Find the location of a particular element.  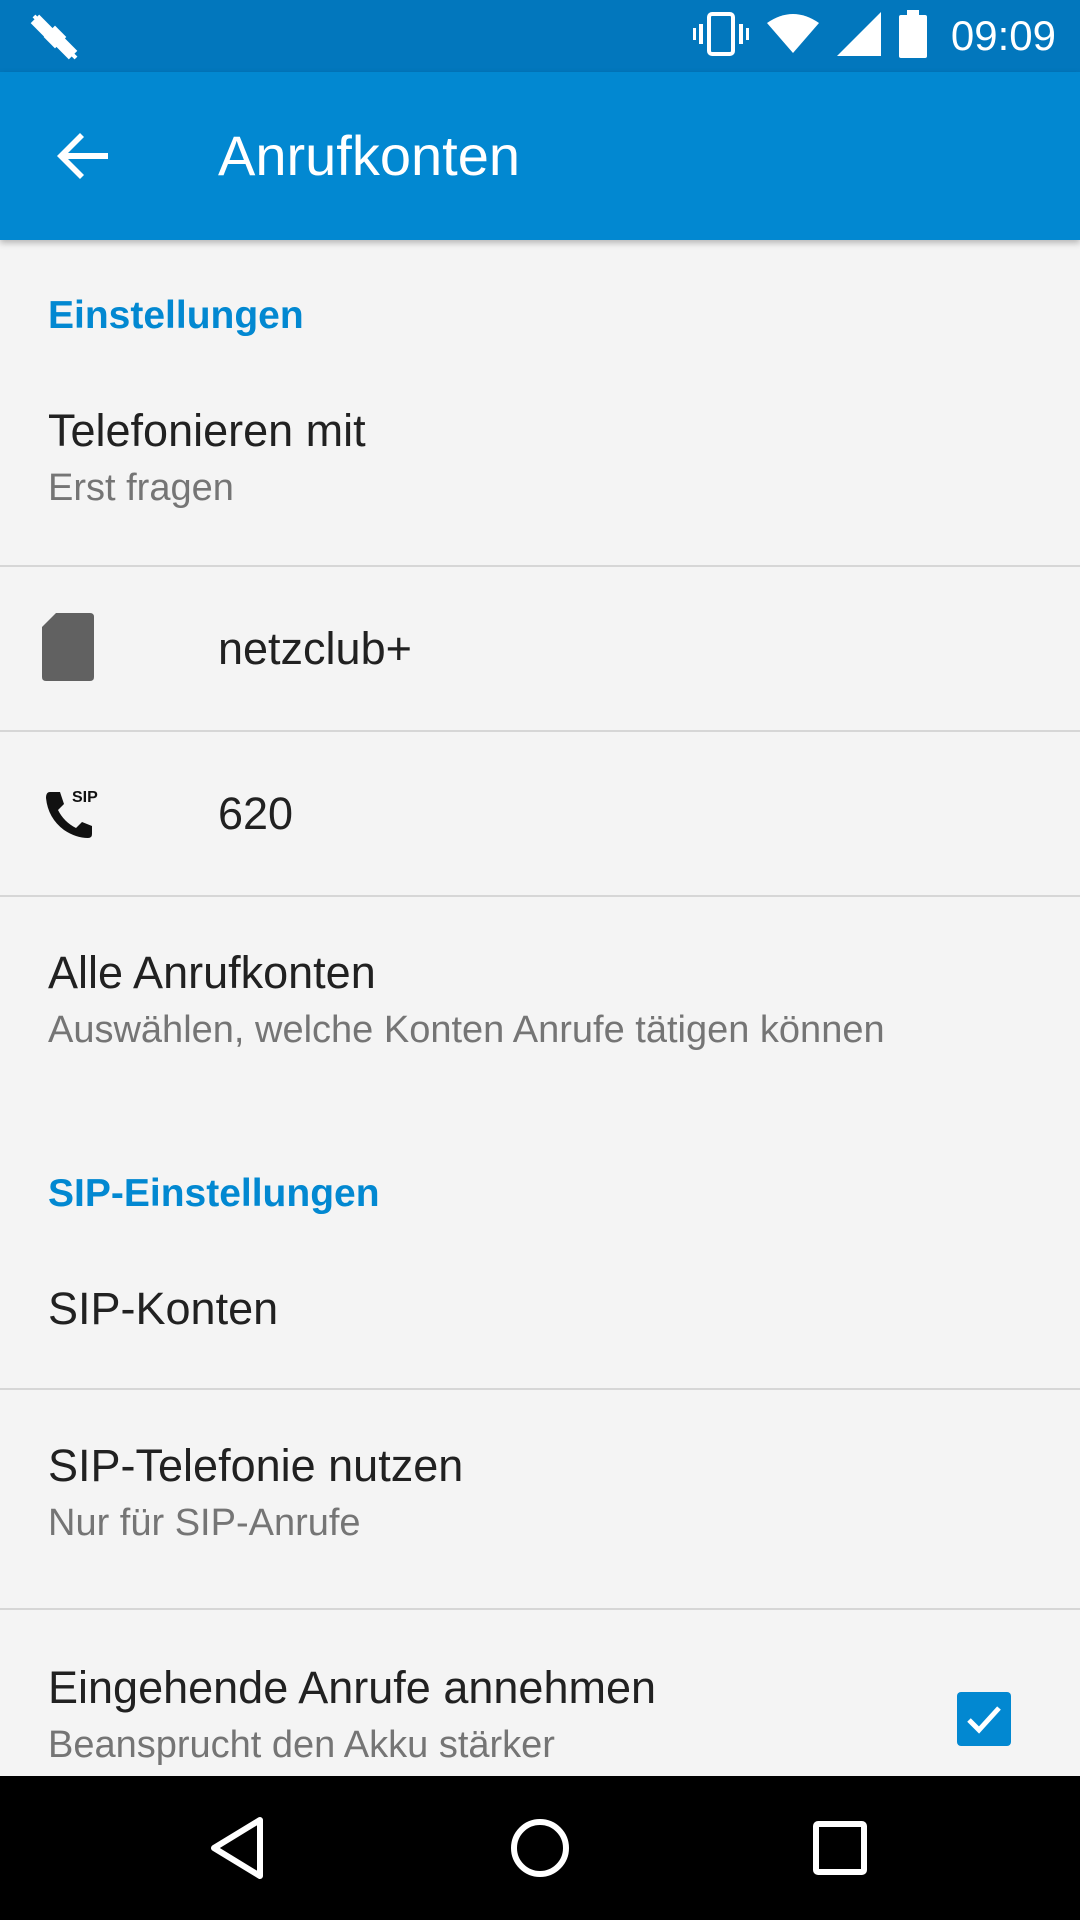

back-nav-icon is located at coordinates (237, 1848).